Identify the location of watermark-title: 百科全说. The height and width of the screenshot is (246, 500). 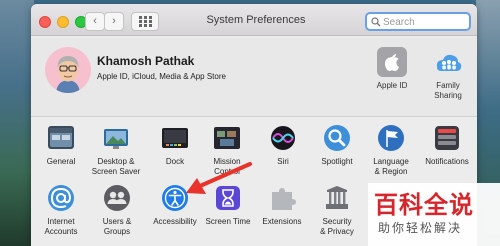
(424, 205).